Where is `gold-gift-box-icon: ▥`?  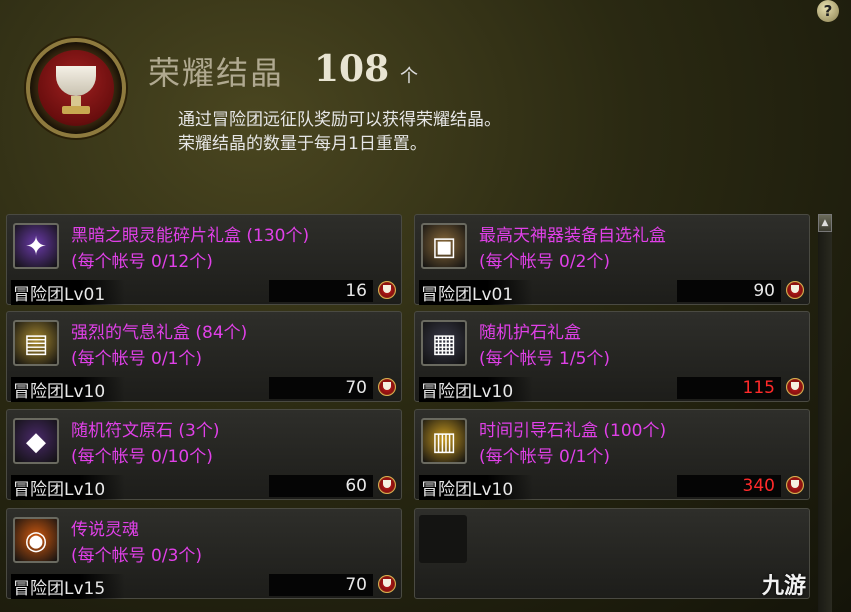
gold-gift-box-icon: ▥ is located at coordinates (444, 441).